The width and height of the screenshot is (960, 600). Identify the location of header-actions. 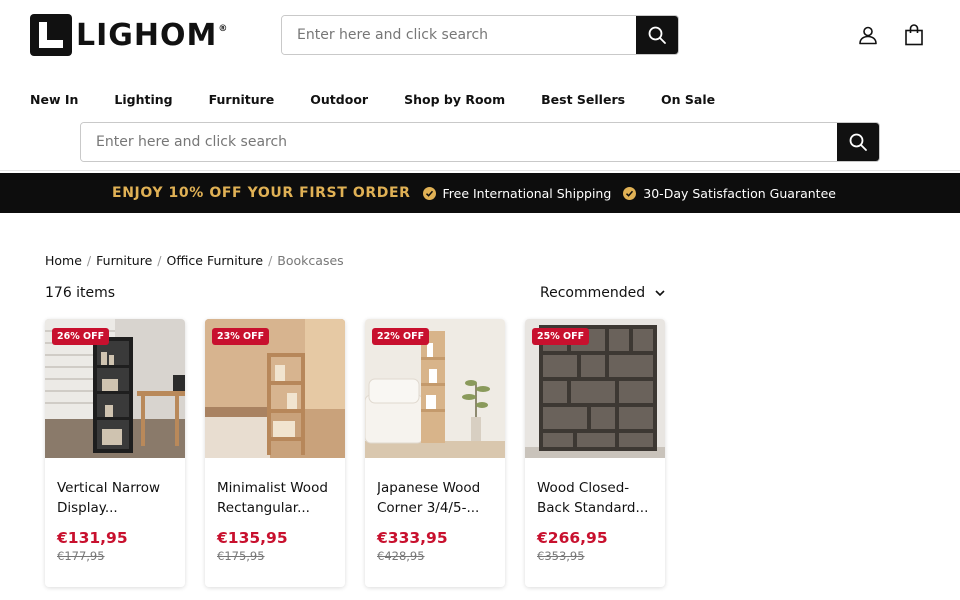
(891, 35).